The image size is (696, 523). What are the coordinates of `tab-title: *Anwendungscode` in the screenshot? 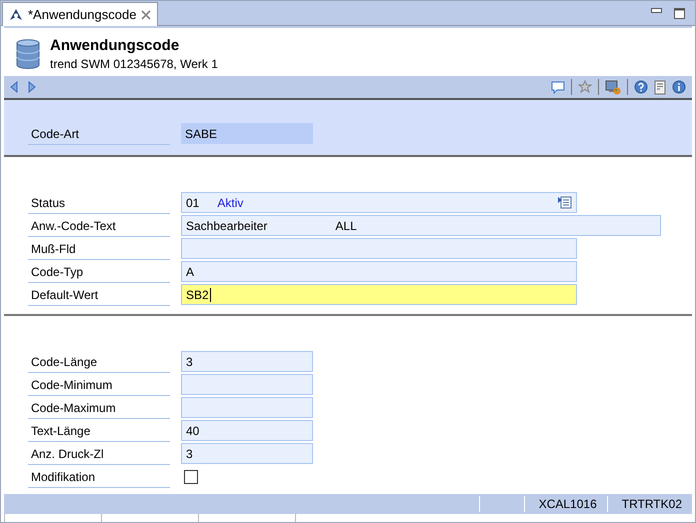 It's located at (82, 14).